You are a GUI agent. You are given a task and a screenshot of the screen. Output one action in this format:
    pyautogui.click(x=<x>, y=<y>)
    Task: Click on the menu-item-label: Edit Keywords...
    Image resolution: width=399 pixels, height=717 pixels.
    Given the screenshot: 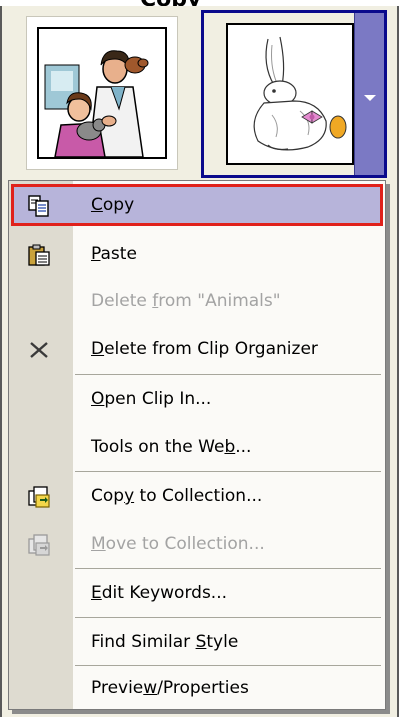 What is the action you would take?
    pyautogui.click(x=159, y=593)
    